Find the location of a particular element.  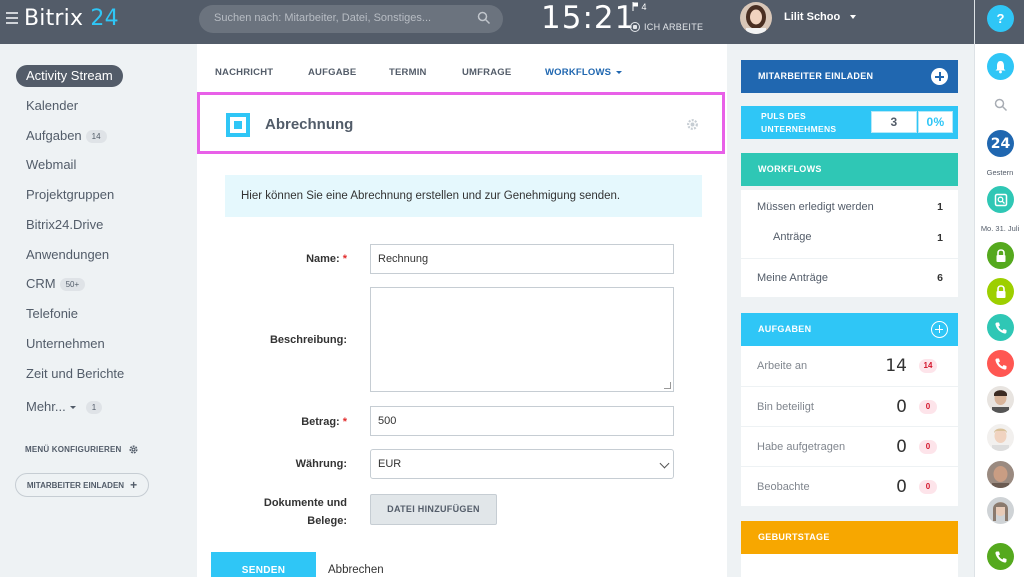

birthdays-widget-title: GEBURTSTAGE is located at coordinates (849, 537).